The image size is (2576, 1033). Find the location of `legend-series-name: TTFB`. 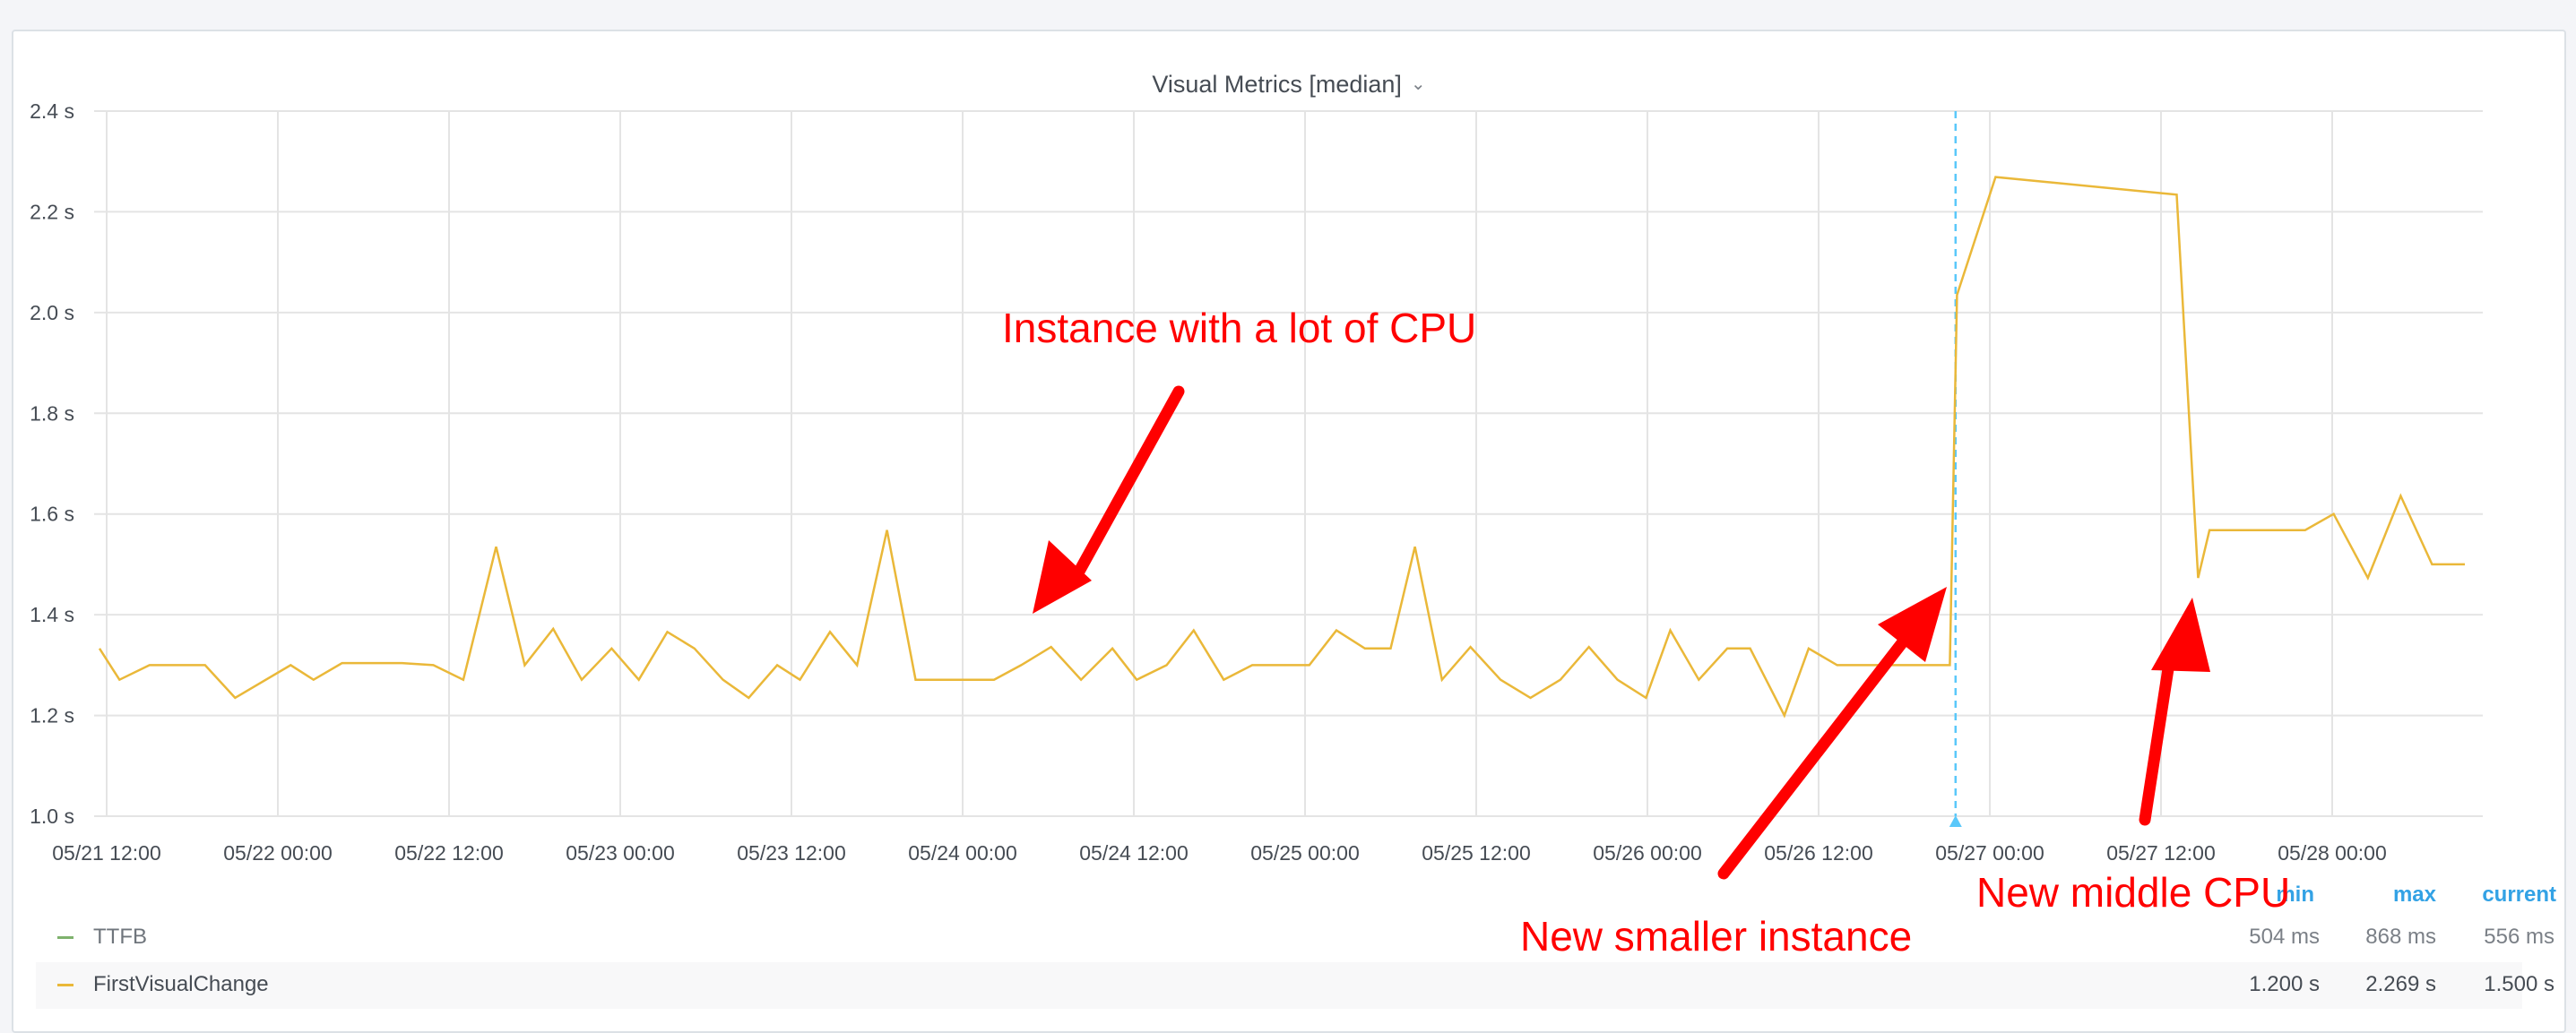

legend-series-name: TTFB is located at coordinates (120, 938).